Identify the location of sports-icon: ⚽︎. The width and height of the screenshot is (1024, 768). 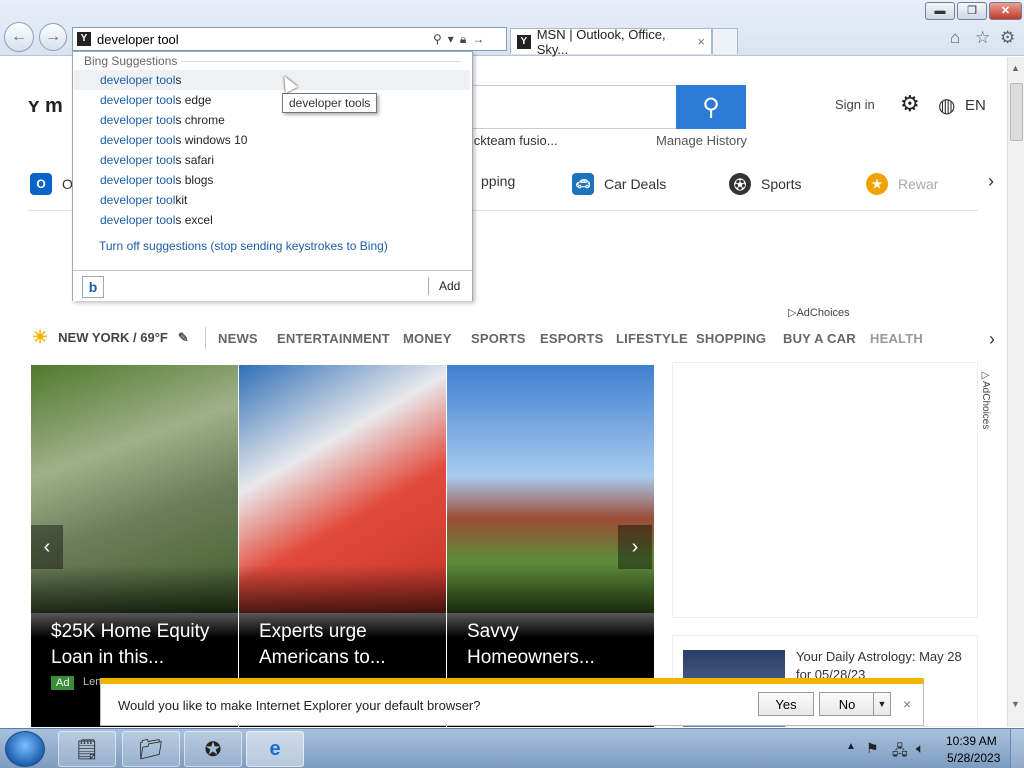
(740, 184).